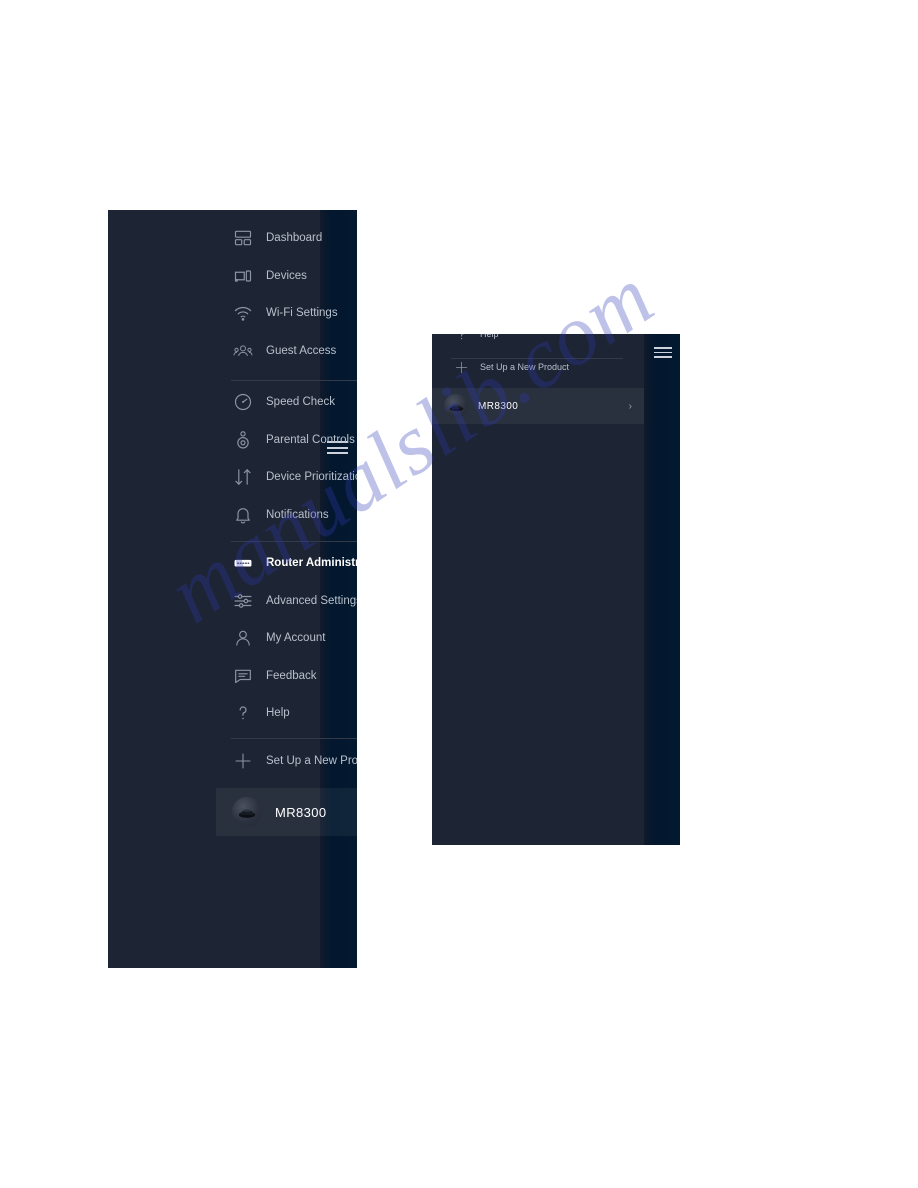  I want to click on sidebar-item-notifications: Notifications, so click(218, 515).